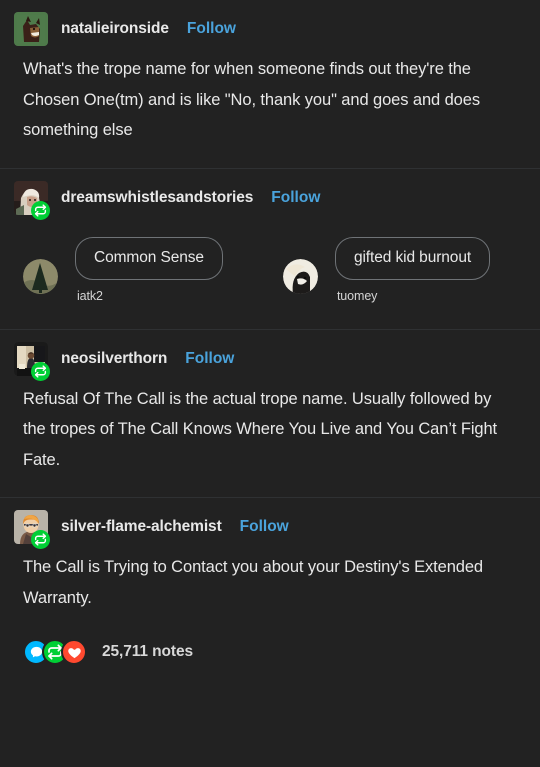 This screenshot has height=767, width=540. Describe the element at coordinates (115, 29) in the screenshot. I see `username: natalieironside` at that location.